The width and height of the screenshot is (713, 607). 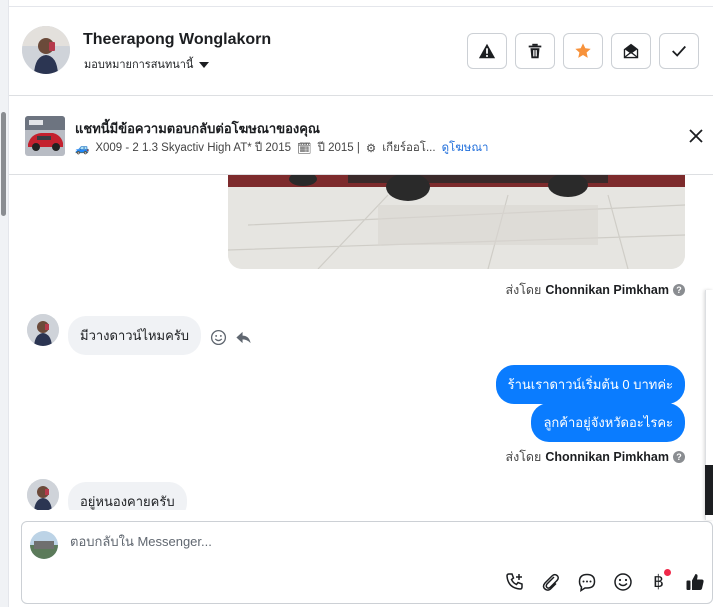 What do you see at coordinates (667, 572) in the screenshot?
I see `notification-dot` at bounding box center [667, 572].